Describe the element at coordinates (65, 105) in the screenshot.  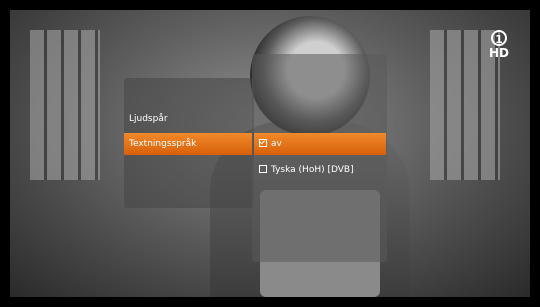
I see `window-left` at that location.